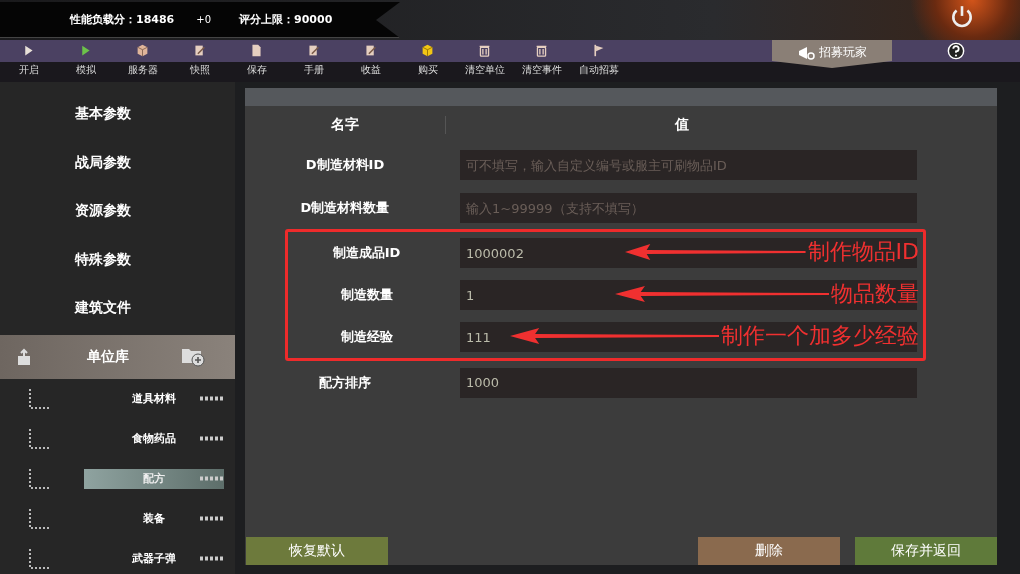 Image resolution: width=1020 pixels, height=574 pixels. Describe the element at coordinates (806, 52) in the screenshot. I see `megaphone-icon` at that location.